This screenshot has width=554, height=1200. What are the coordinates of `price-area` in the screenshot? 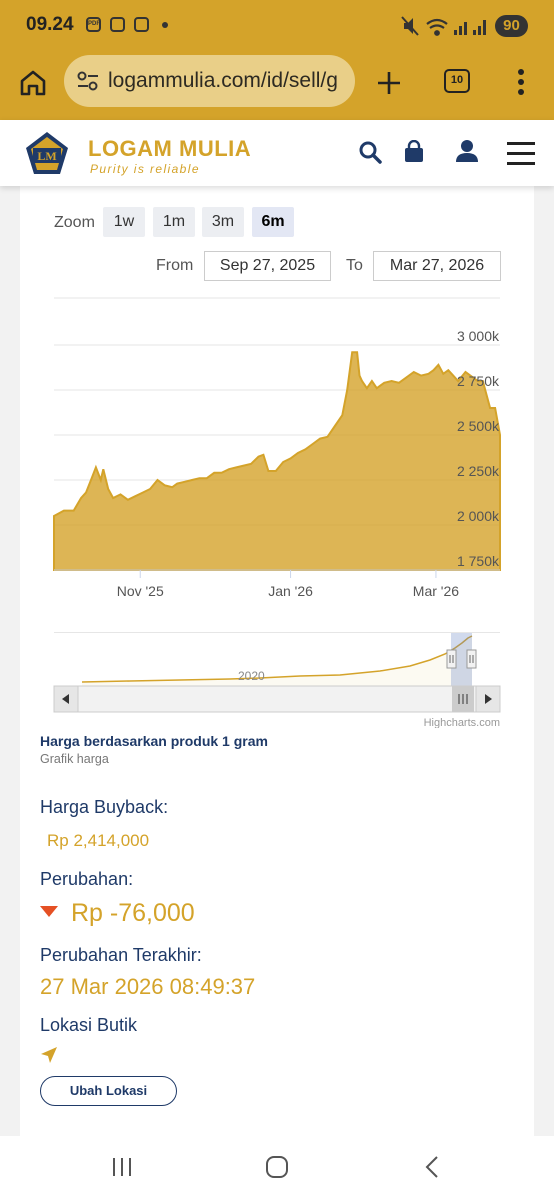 It's located at (277, 461).